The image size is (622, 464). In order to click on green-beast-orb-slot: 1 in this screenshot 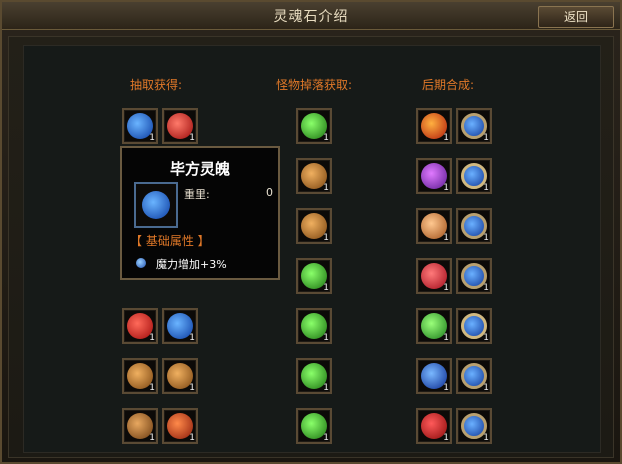, I will do `click(314, 126)`.